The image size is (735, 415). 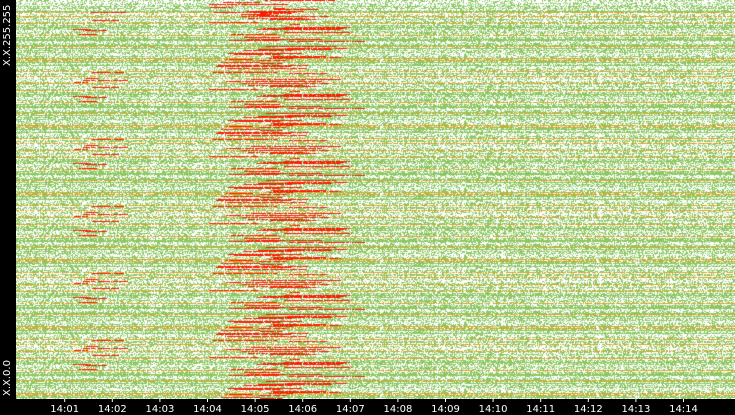 I want to click on x-tick-label: 14:02, so click(x=112, y=409).